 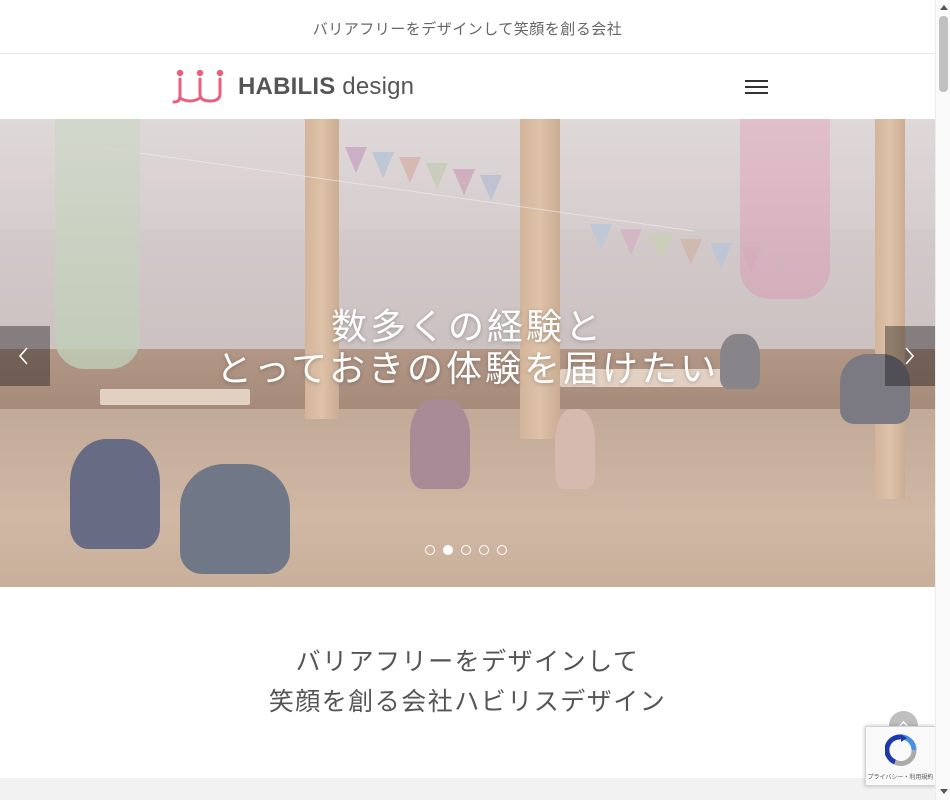 I want to click on site-tagline: バリアフリーをデザインして笑顔を創る会社, so click(x=467, y=29).